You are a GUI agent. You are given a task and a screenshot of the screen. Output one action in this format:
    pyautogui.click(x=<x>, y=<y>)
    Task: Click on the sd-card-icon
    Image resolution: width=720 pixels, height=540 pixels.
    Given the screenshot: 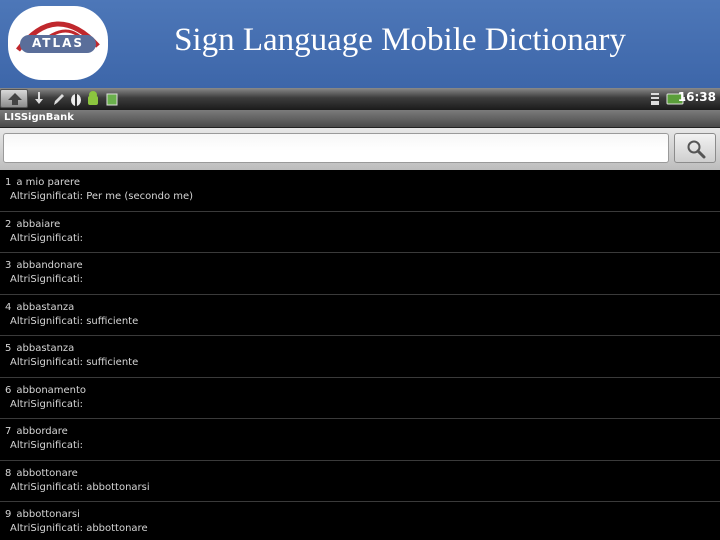 What is the action you would take?
    pyautogui.click(x=112, y=99)
    